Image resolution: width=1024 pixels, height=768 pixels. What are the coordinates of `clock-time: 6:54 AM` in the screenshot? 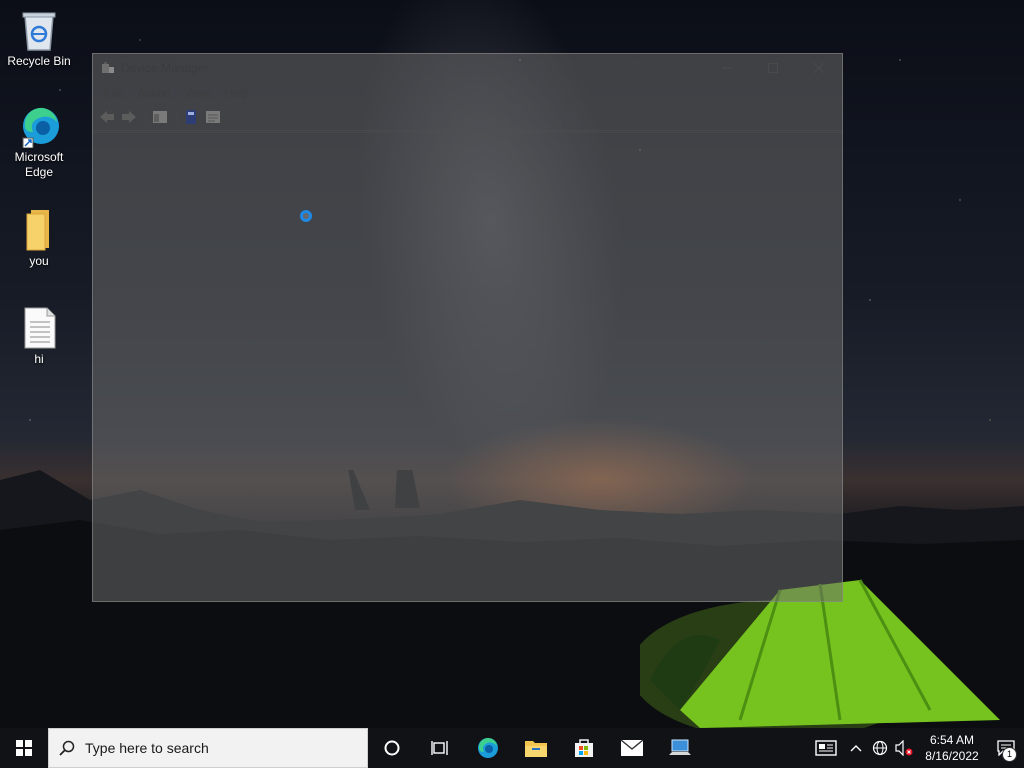 It's located at (952, 740).